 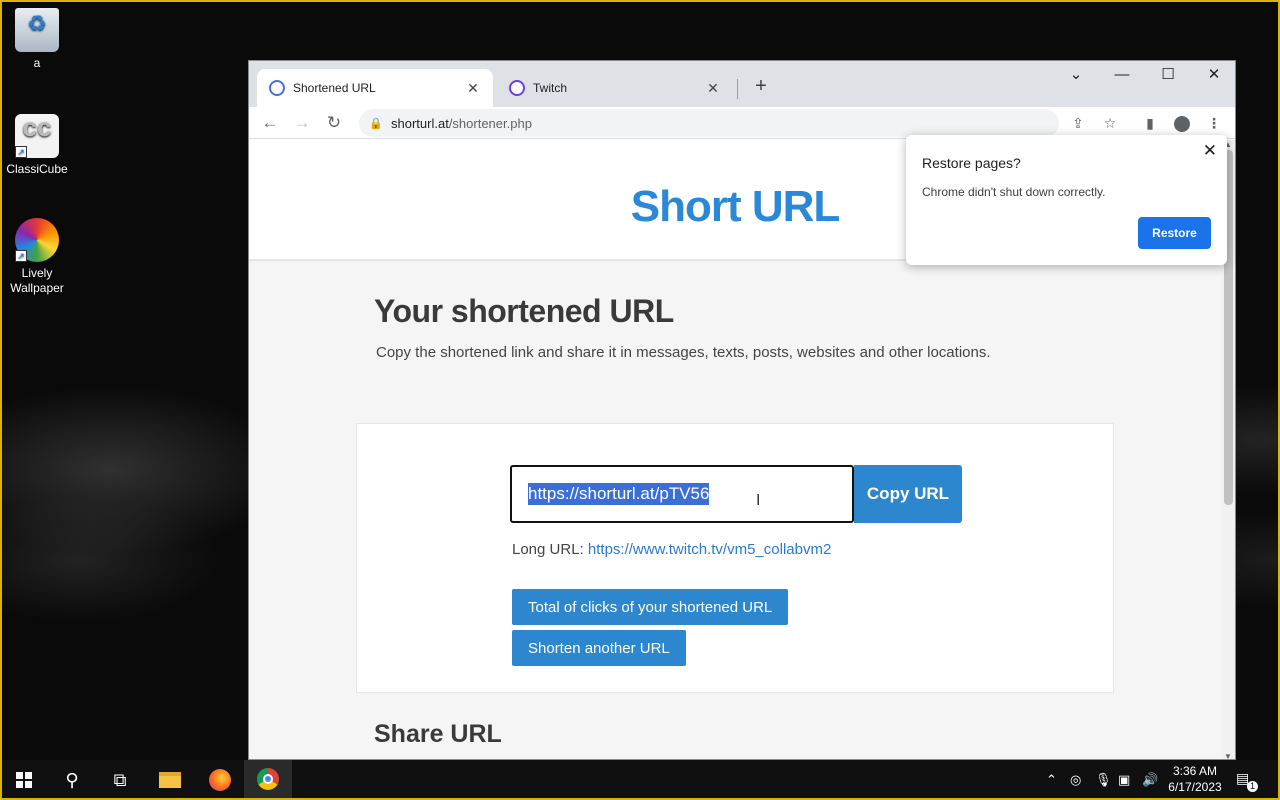 I want to click on clock-time: 3:36 AM, so click(x=1195, y=771).